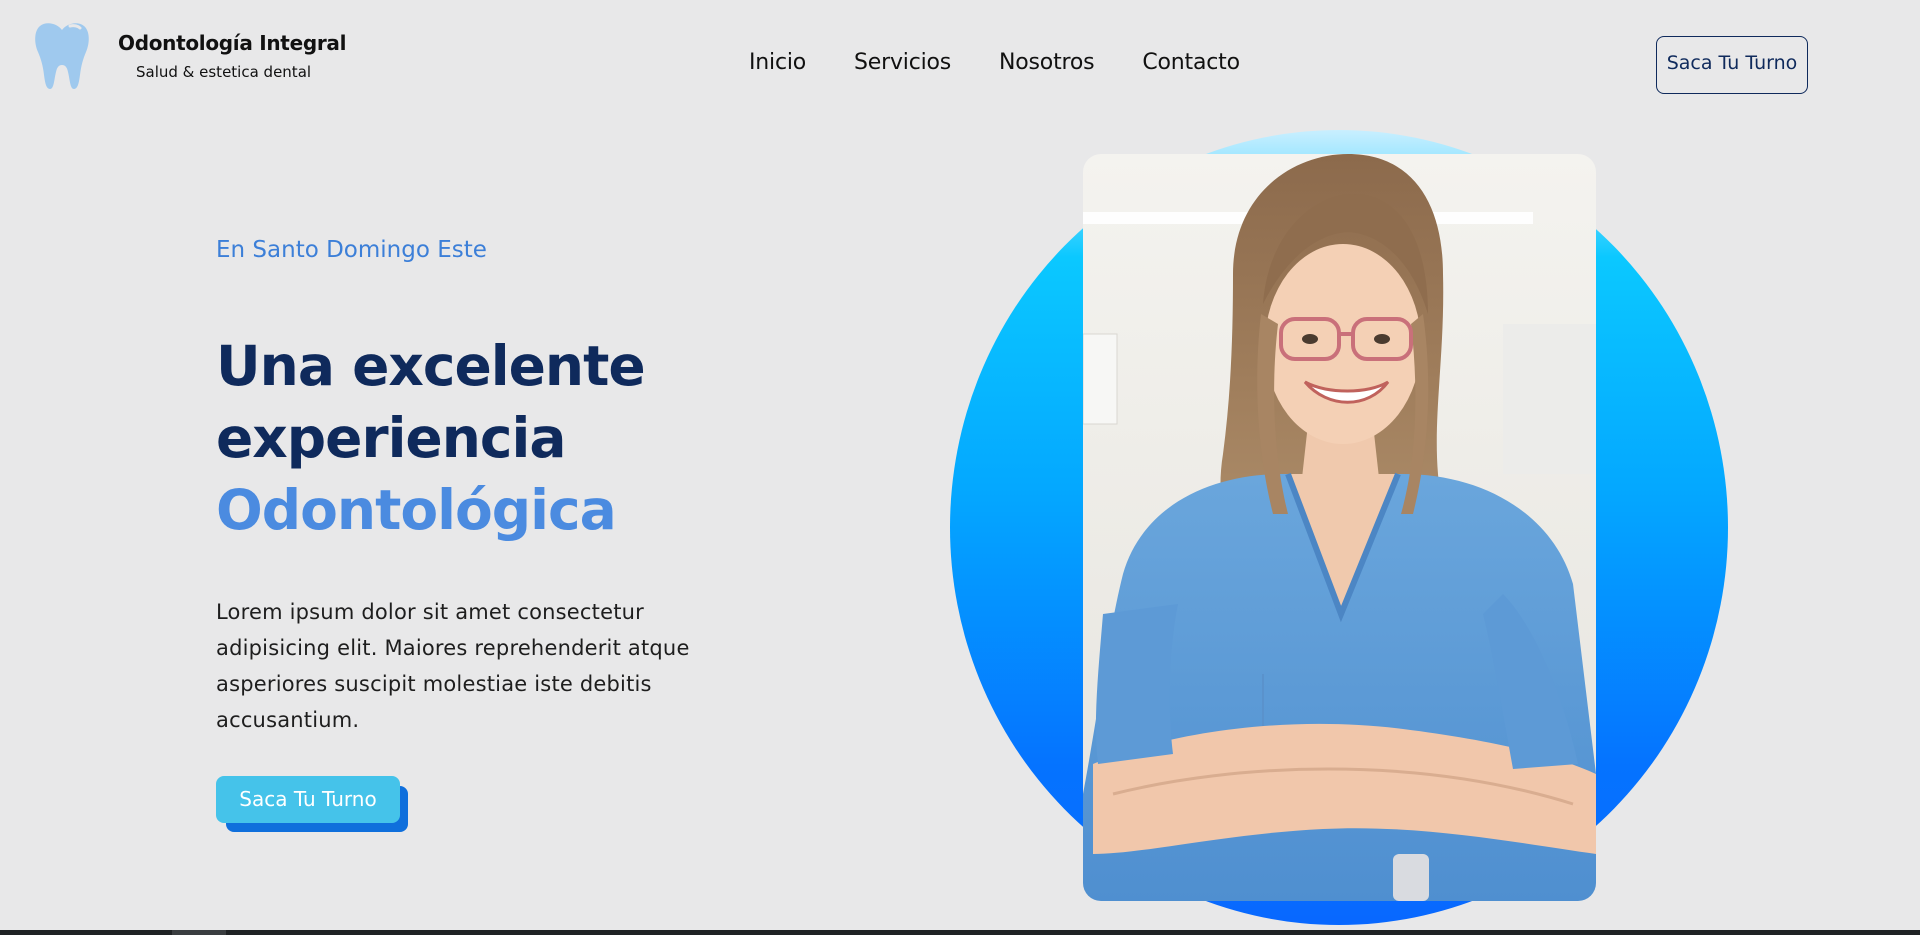 Image resolution: width=1920 pixels, height=935 pixels. Describe the element at coordinates (351, 250) in the screenshot. I see `hero-location-eyebrow: En Santo Domingo Este` at that location.